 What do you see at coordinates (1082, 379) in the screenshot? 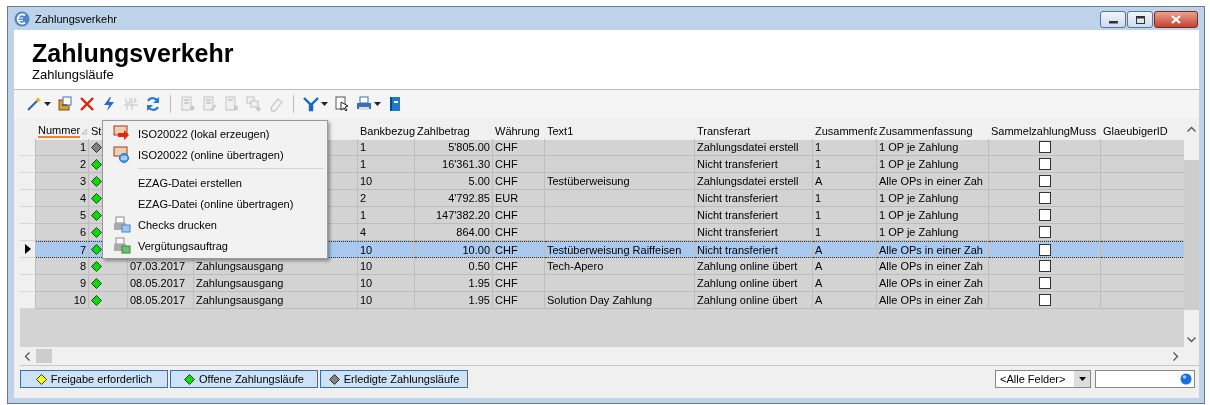
I see `dropdown-caret-icon` at bounding box center [1082, 379].